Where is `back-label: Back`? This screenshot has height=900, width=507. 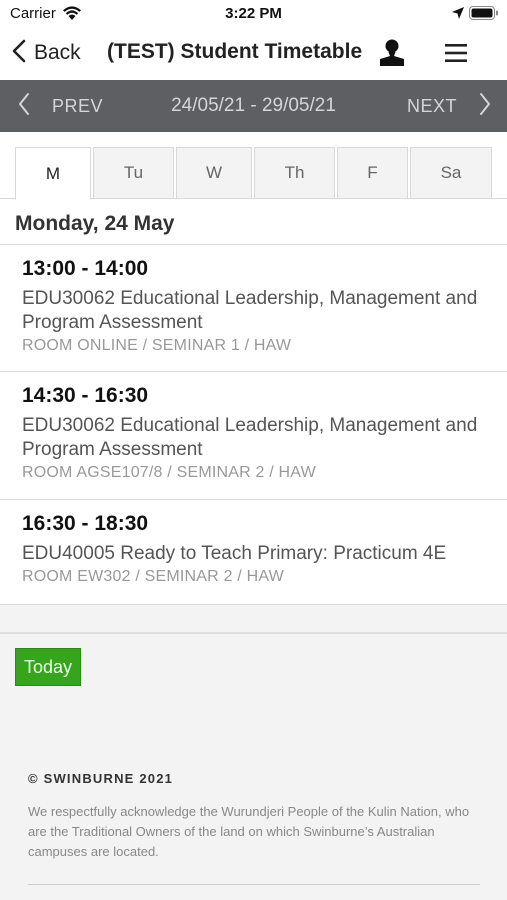
back-label: Back is located at coordinates (57, 52).